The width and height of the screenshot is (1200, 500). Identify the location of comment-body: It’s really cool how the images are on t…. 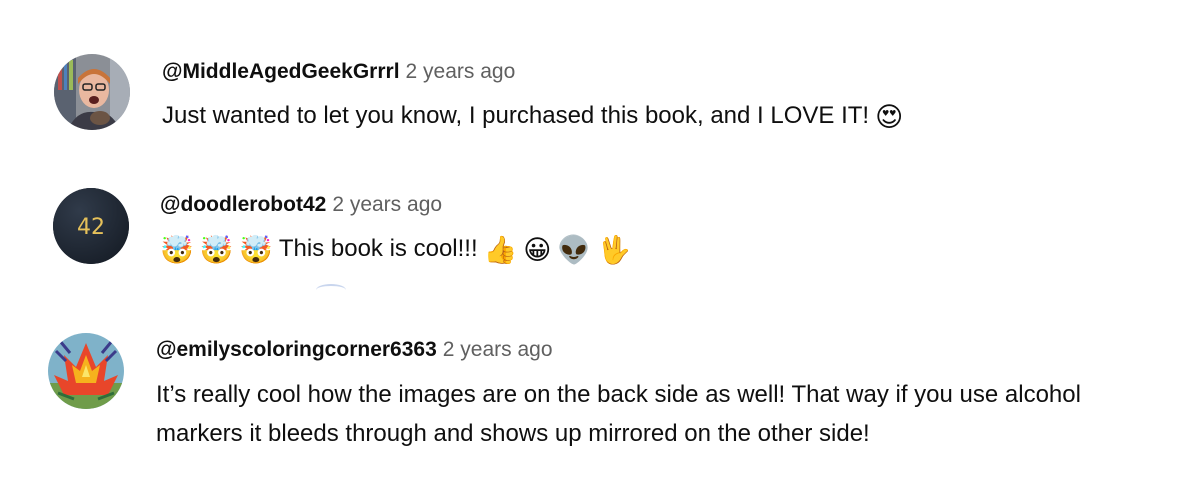
(618, 414).